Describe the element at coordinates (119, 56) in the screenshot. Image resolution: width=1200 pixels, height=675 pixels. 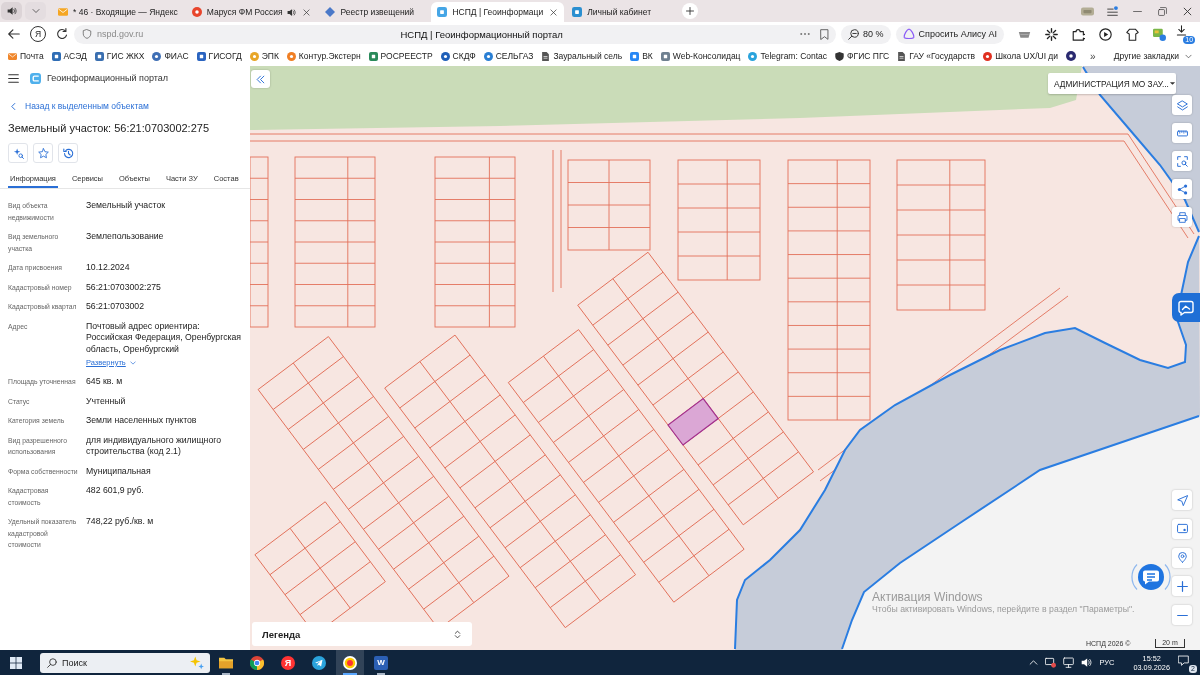
I see `bookmark: ГИС ЖКХ` at that location.